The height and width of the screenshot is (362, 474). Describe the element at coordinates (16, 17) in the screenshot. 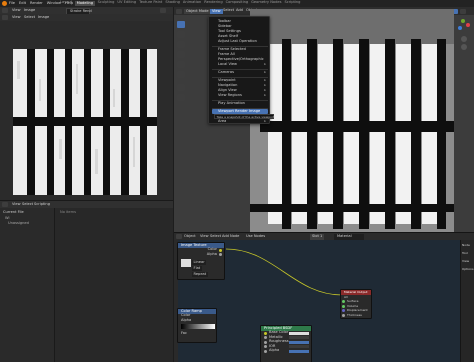

I see `uv-view-menu: View` at that location.